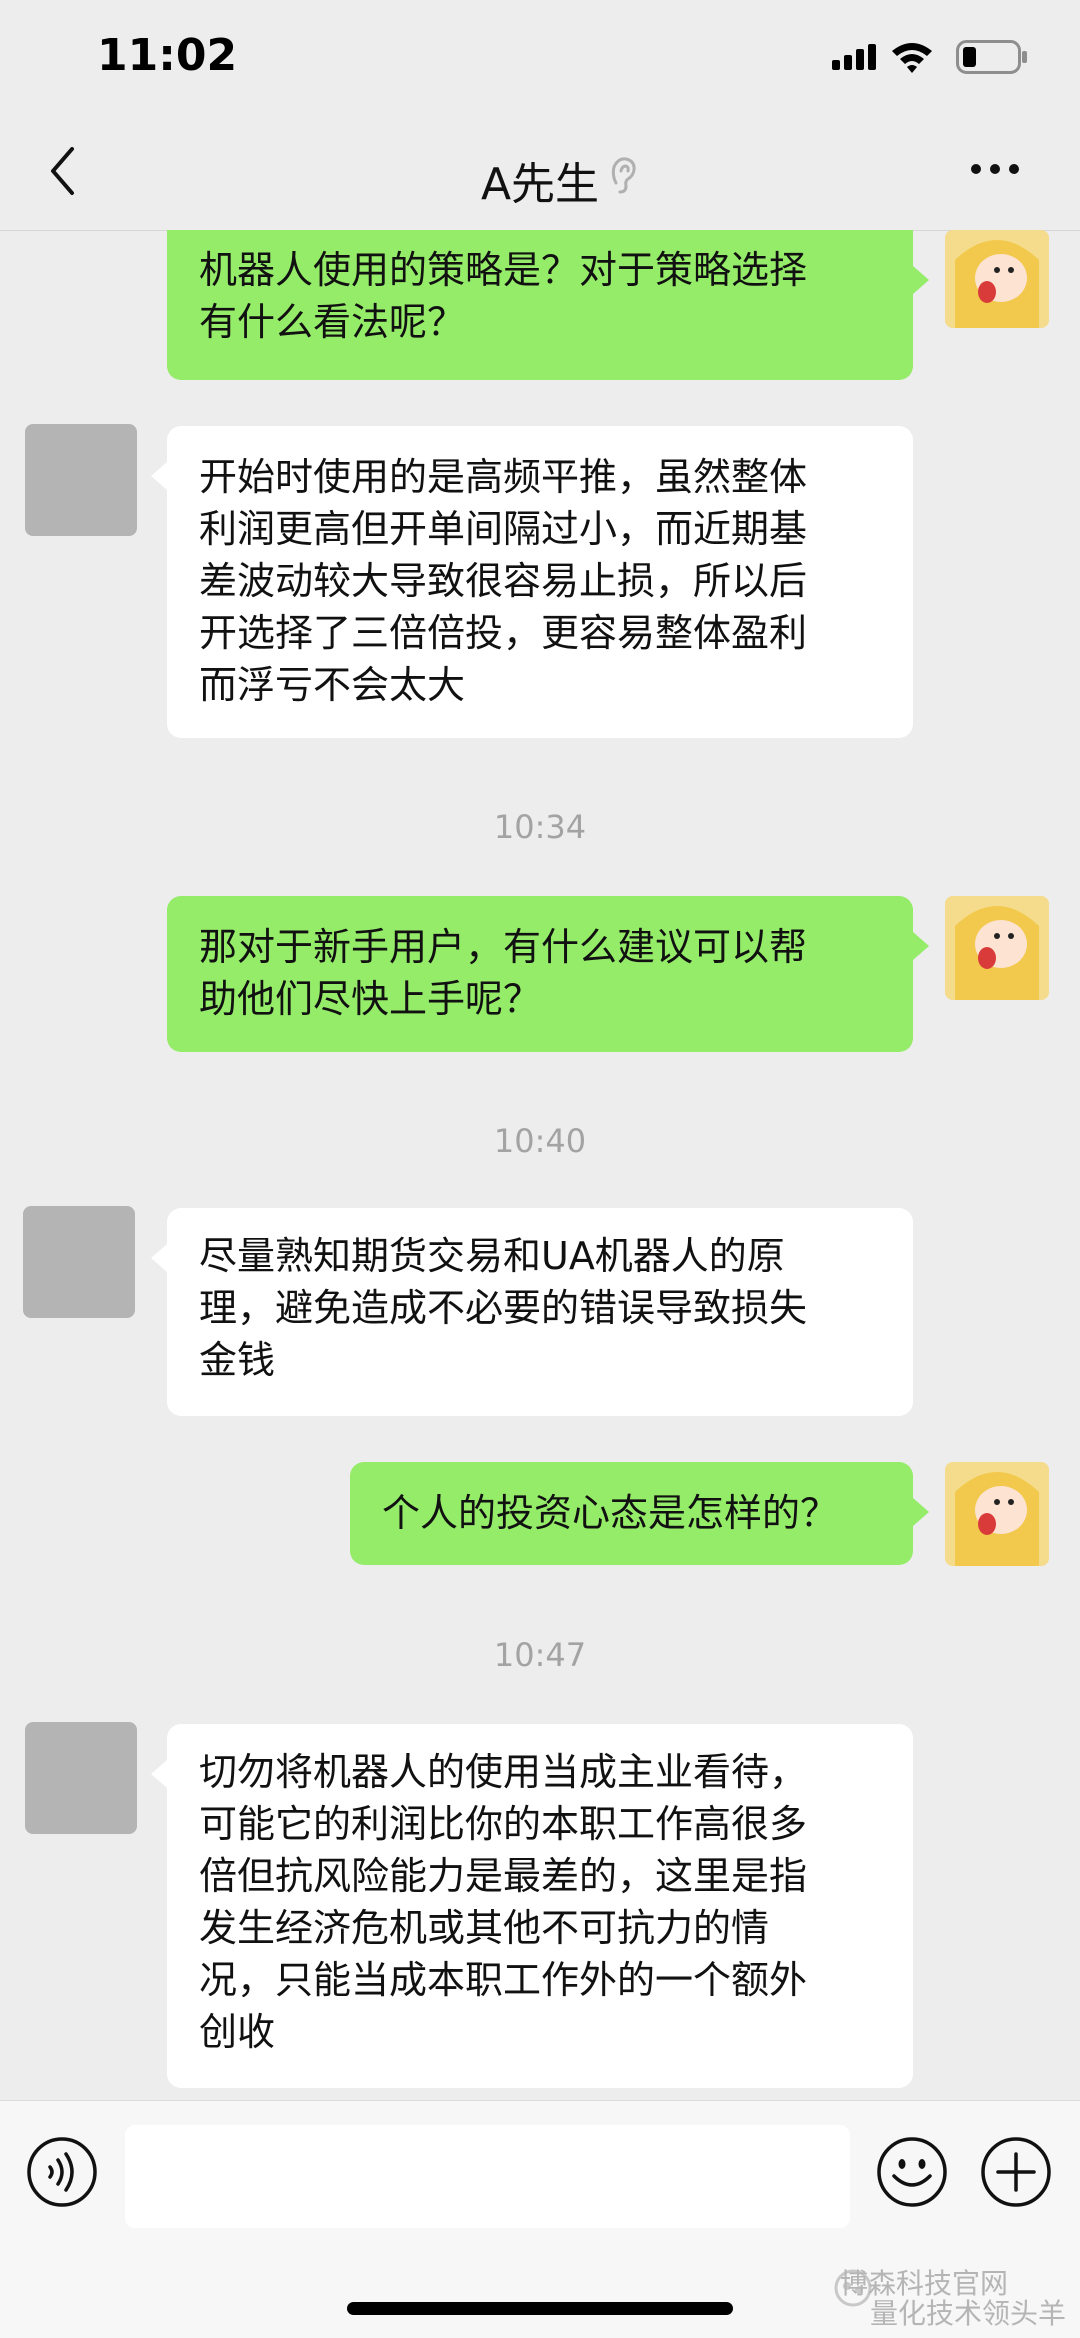  What do you see at coordinates (503, 477) in the screenshot?
I see `message-line: 开始时使用的是高频平推，虽然整体` at bounding box center [503, 477].